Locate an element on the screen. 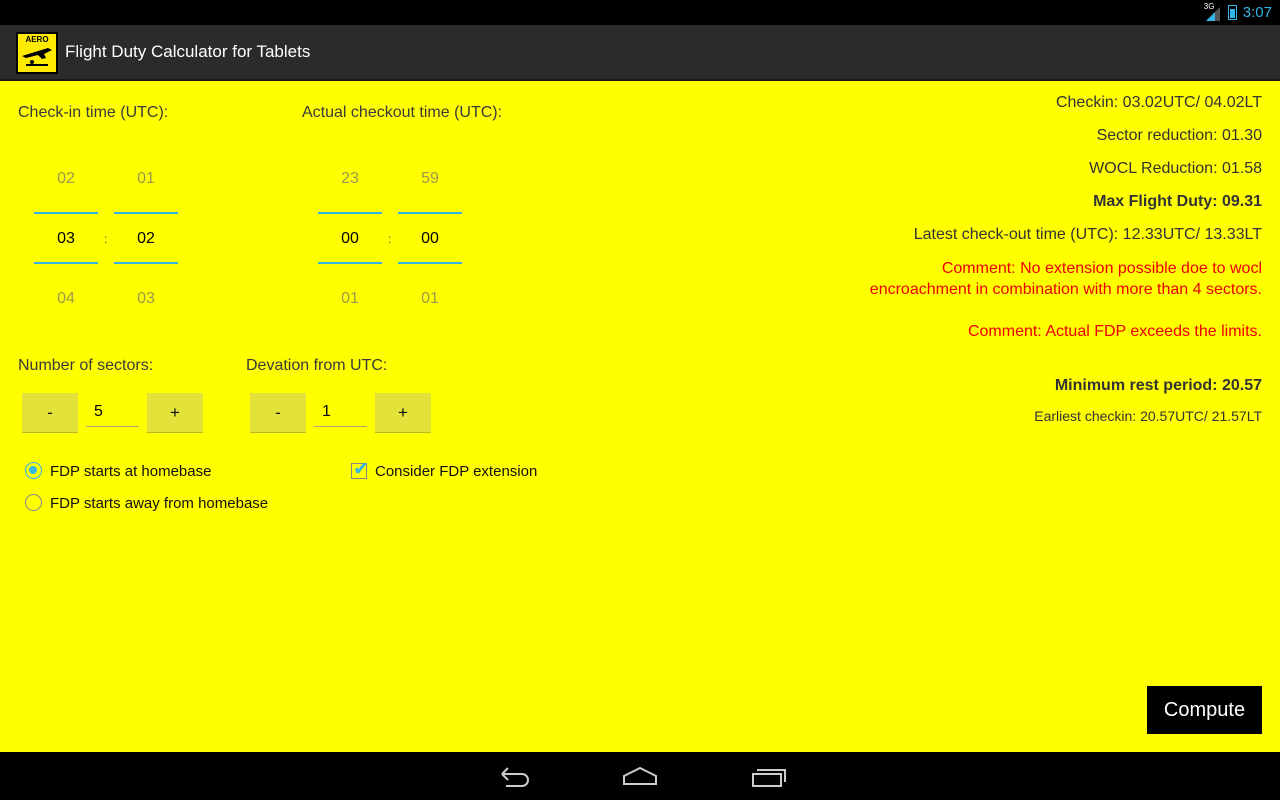  checkbox-indicator: ✔ is located at coordinates (360, 469).